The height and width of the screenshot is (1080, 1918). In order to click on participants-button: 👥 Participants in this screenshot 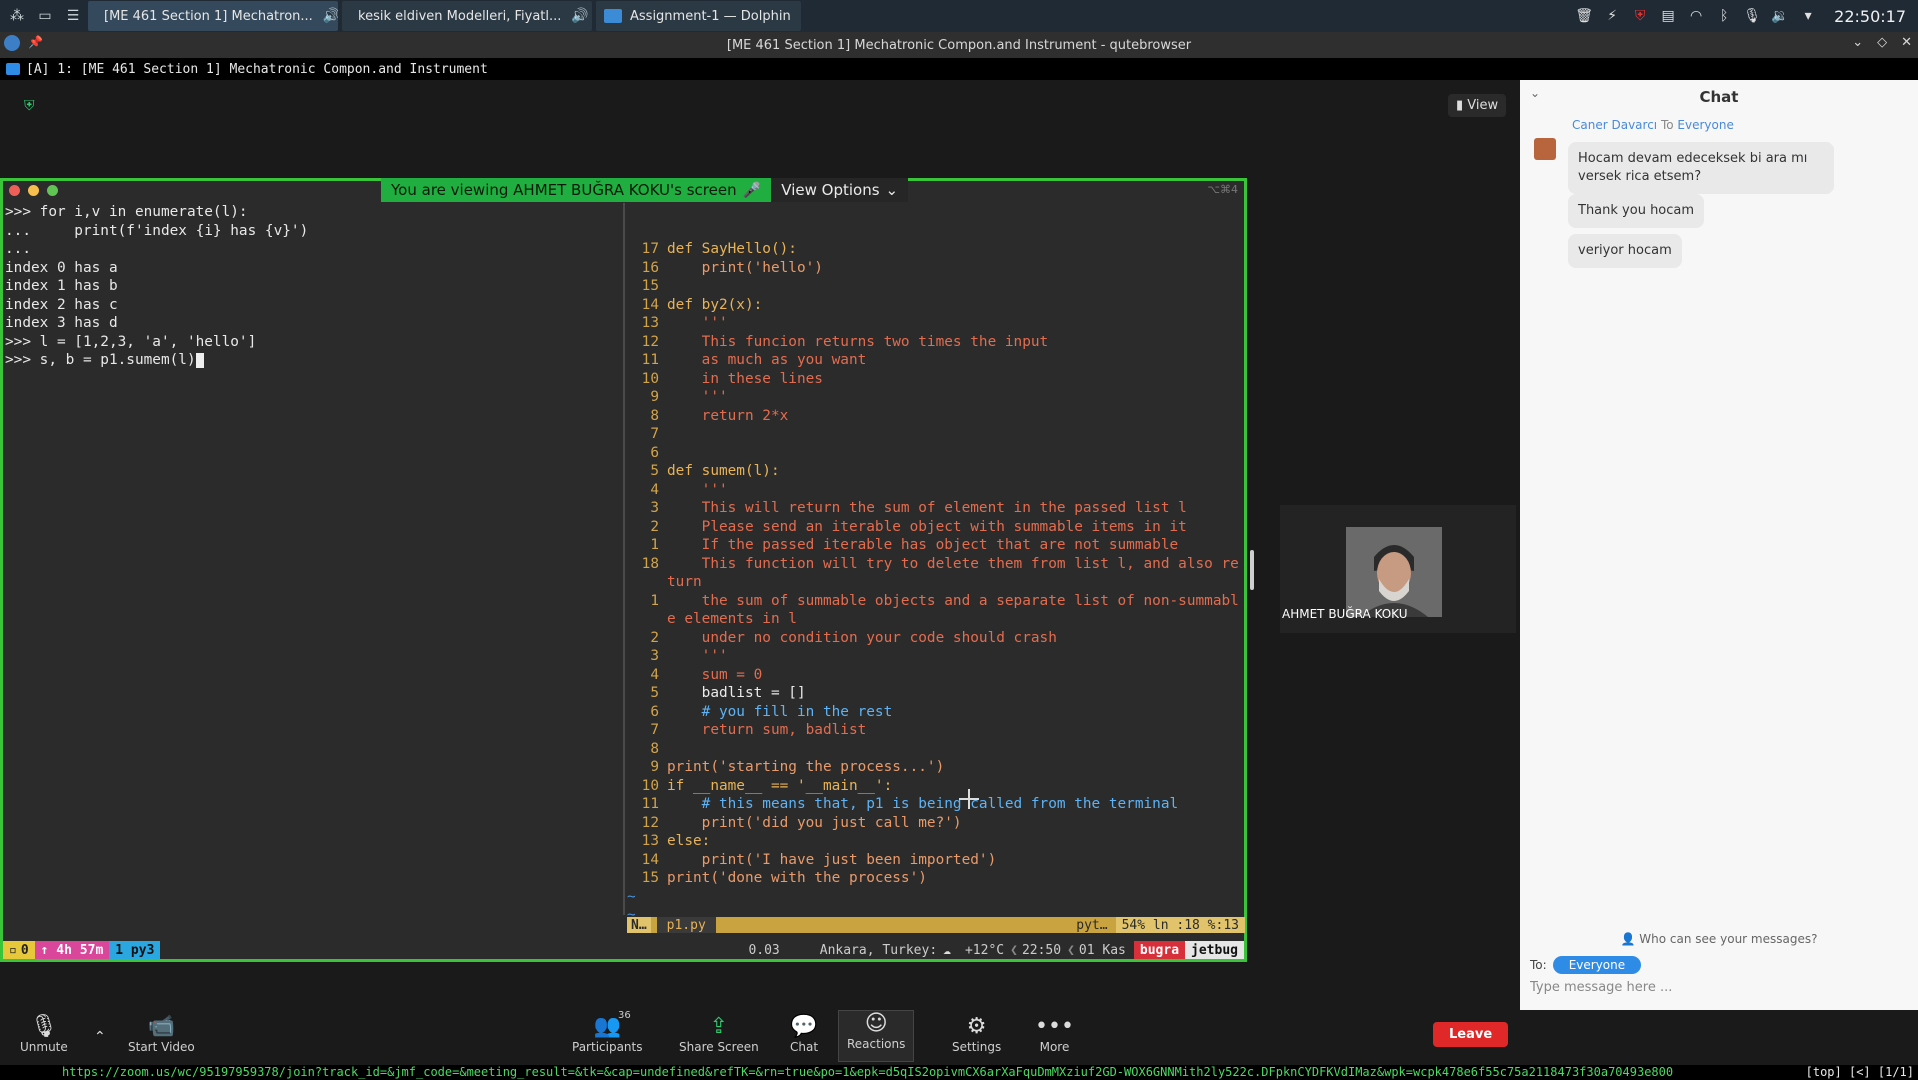, I will do `click(607, 1034)`.